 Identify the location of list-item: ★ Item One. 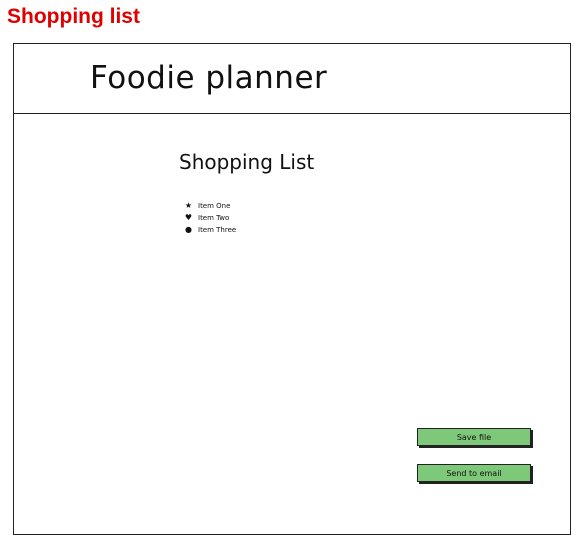
(210, 206).